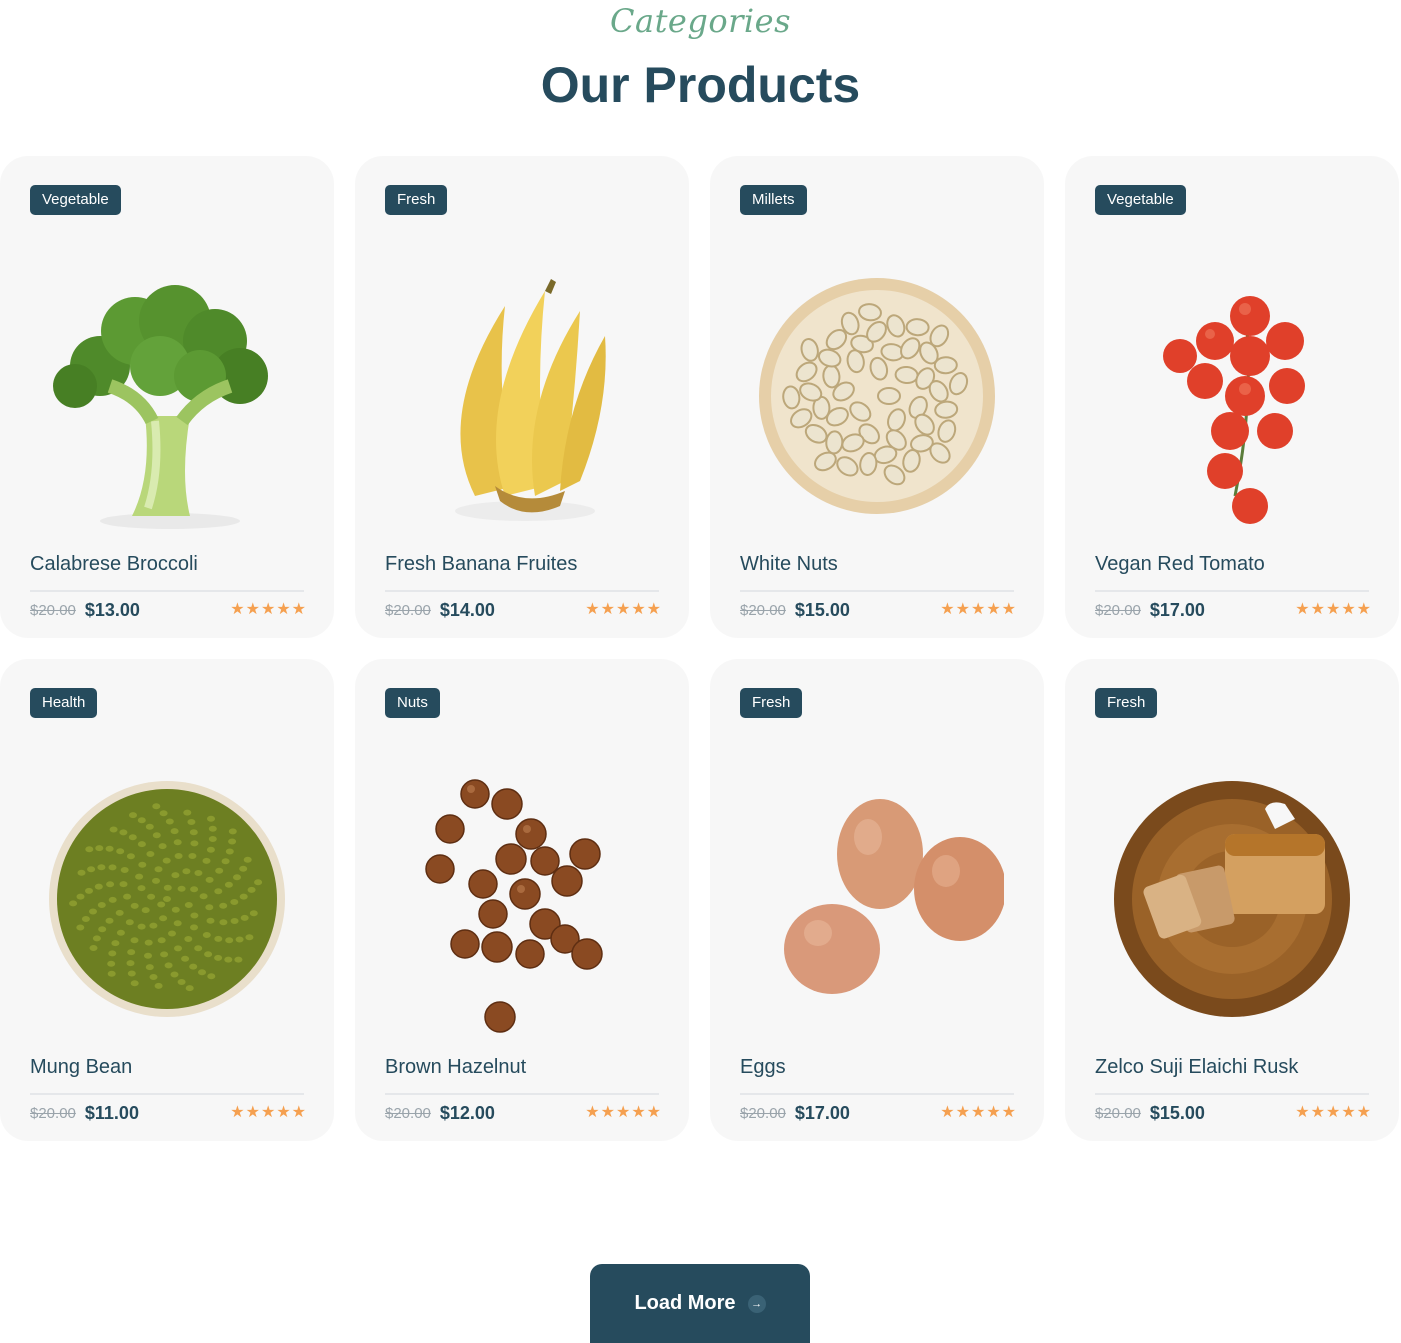 The width and height of the screenshot is (1401, 1343). What do you see at coordinates (523, 1113) in the screenshot?
I see `price-row: $20.00 $12.00 ★ ★ ★ ★ ★` at bounding box center [523, 1113].